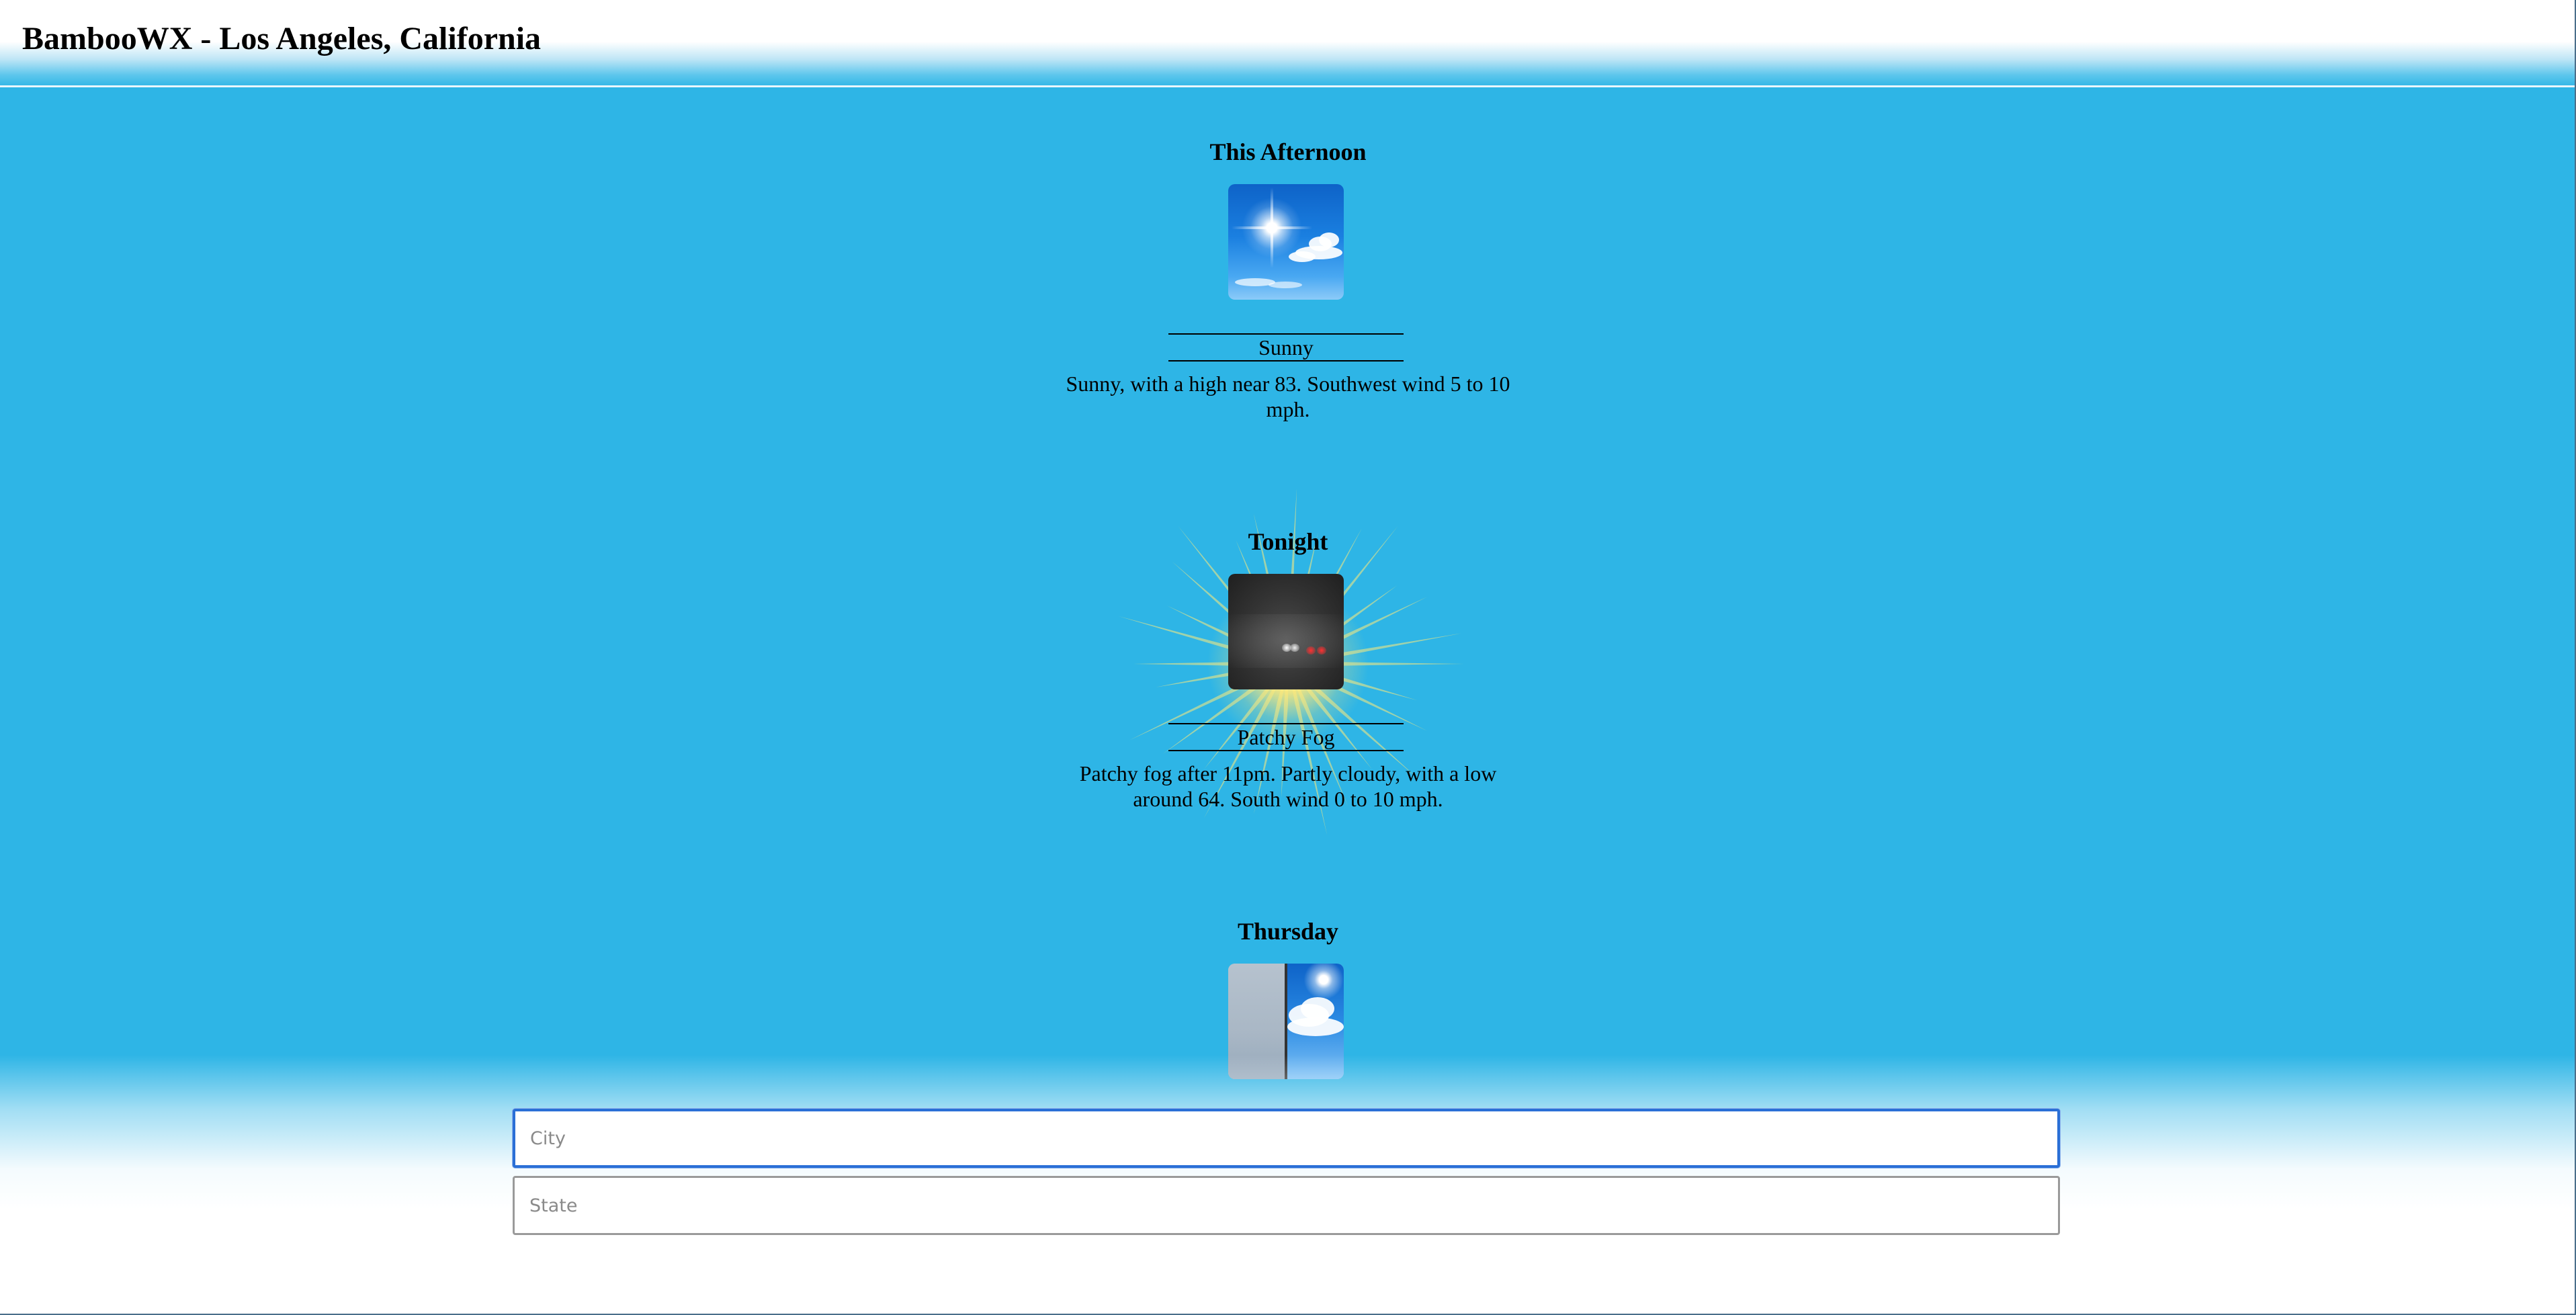 This screenshot has width=2576, height=1315. I want to click on sunny-icon, so click(1286, 242).